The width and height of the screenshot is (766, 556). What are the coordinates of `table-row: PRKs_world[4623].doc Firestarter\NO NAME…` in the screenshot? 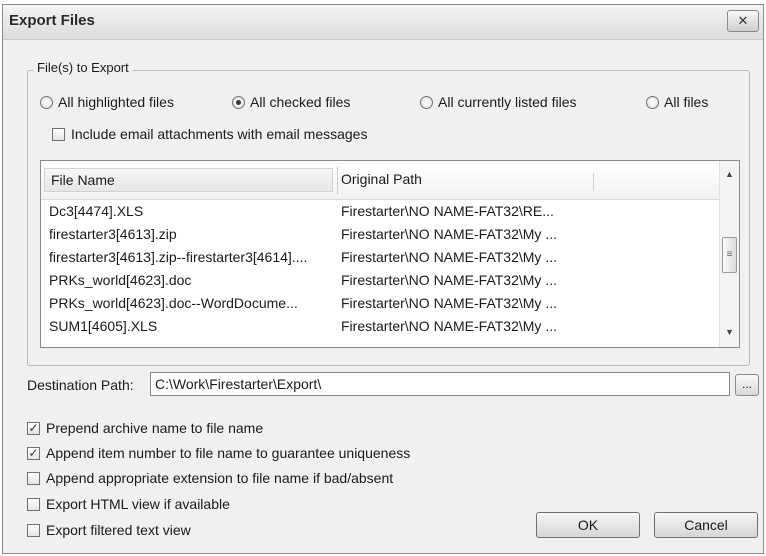 It's located at (381, 280).